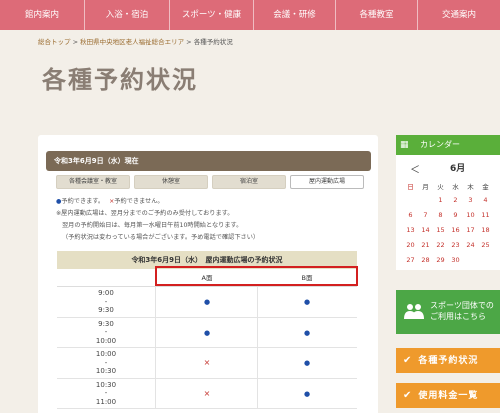 The image size is (500, 413). I want to click on table-row: 9:30-10:00 ● ●, so click(207, 332).